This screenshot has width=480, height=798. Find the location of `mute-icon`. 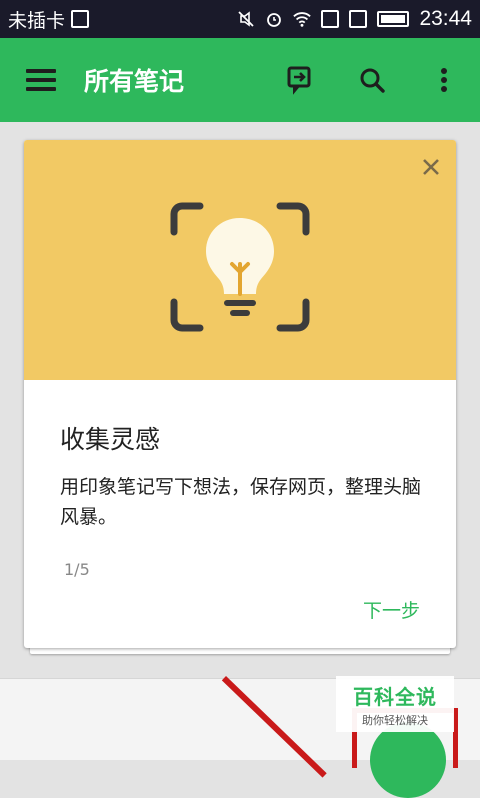

mute-icon is located at coordinates (246, 19).